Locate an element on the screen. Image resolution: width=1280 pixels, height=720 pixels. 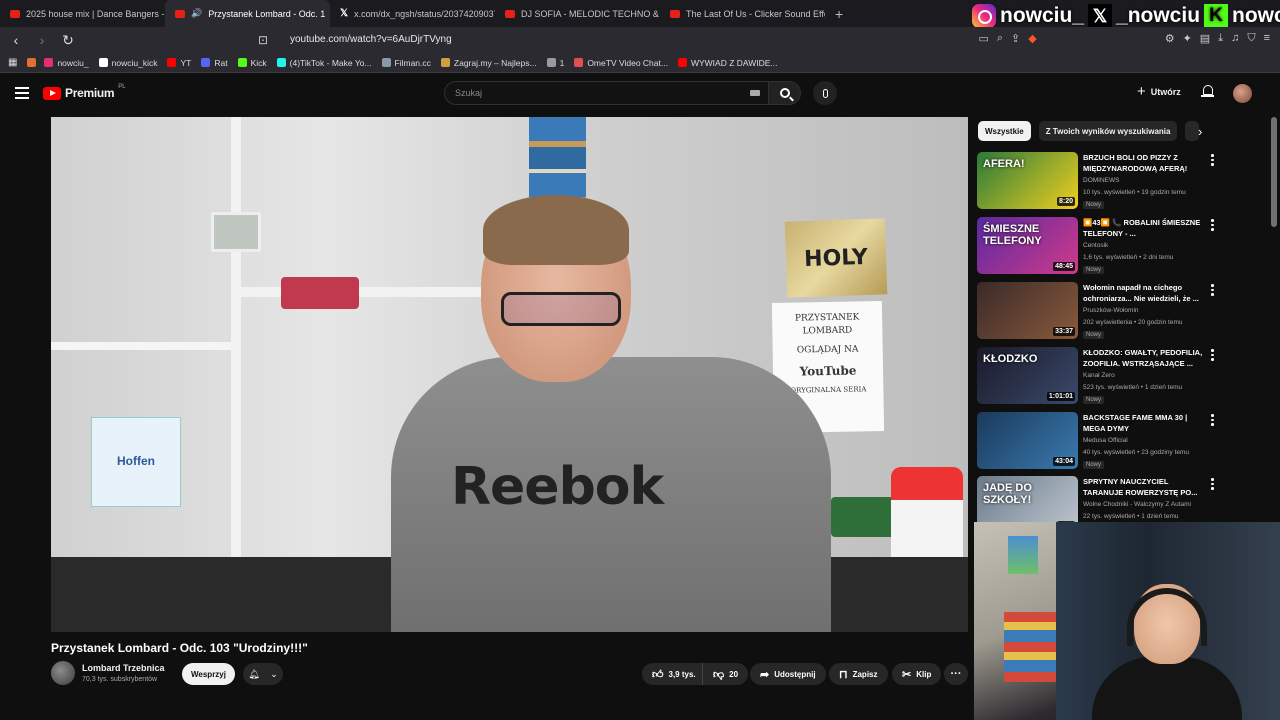
download-icon: ⤓ is located at coordinates (1220, 38).